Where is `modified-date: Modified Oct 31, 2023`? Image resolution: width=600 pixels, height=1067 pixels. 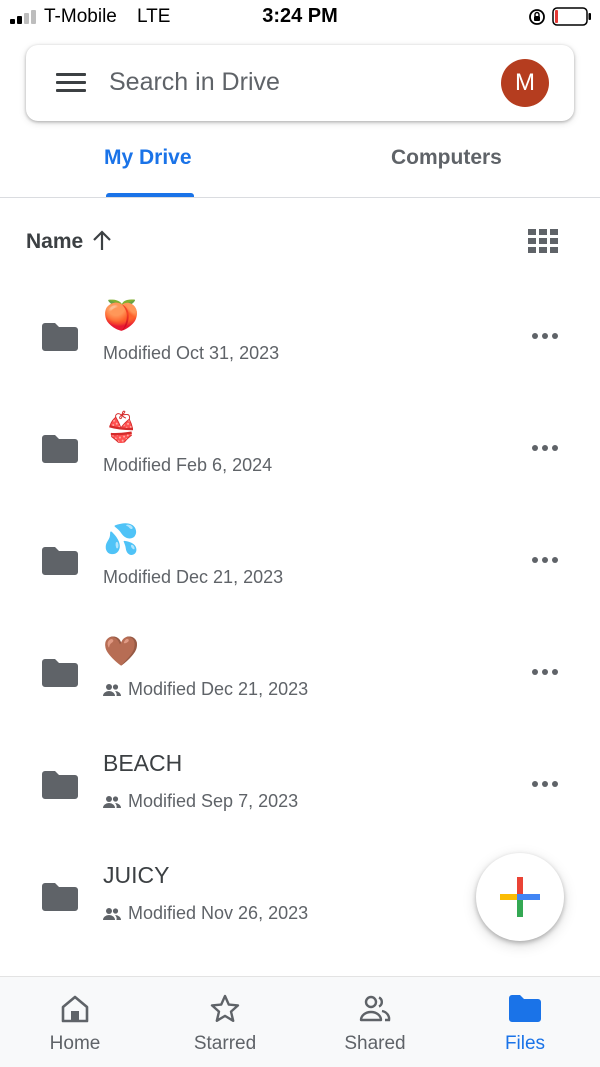
modified-date: Modified Oct 31, 2023 is located at coordinates (191, 353).